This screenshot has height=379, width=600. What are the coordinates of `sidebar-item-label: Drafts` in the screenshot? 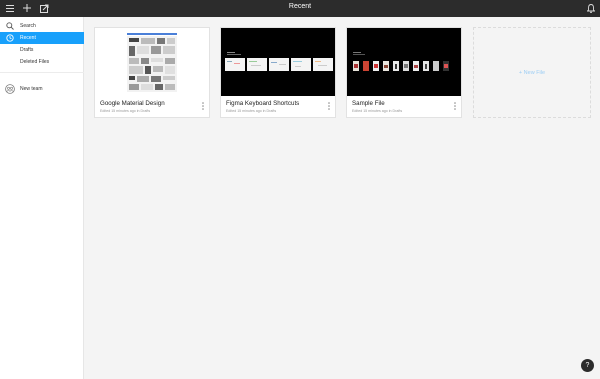 It's located at (27, 50).